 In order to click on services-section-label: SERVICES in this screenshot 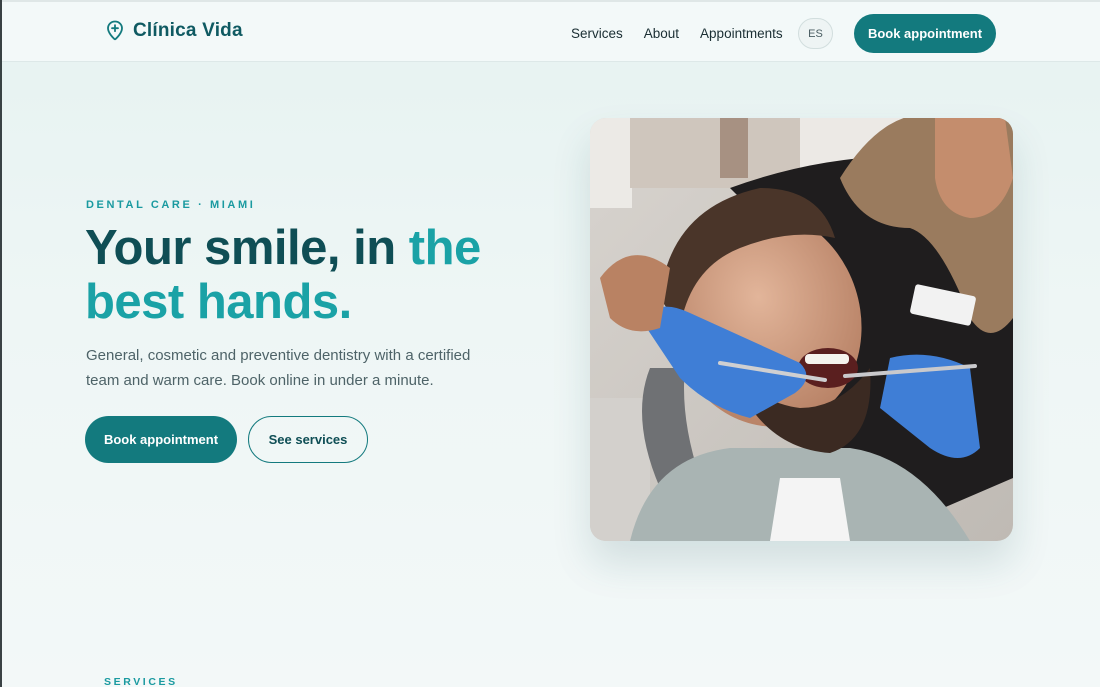, I will do `click(141, 681)`.